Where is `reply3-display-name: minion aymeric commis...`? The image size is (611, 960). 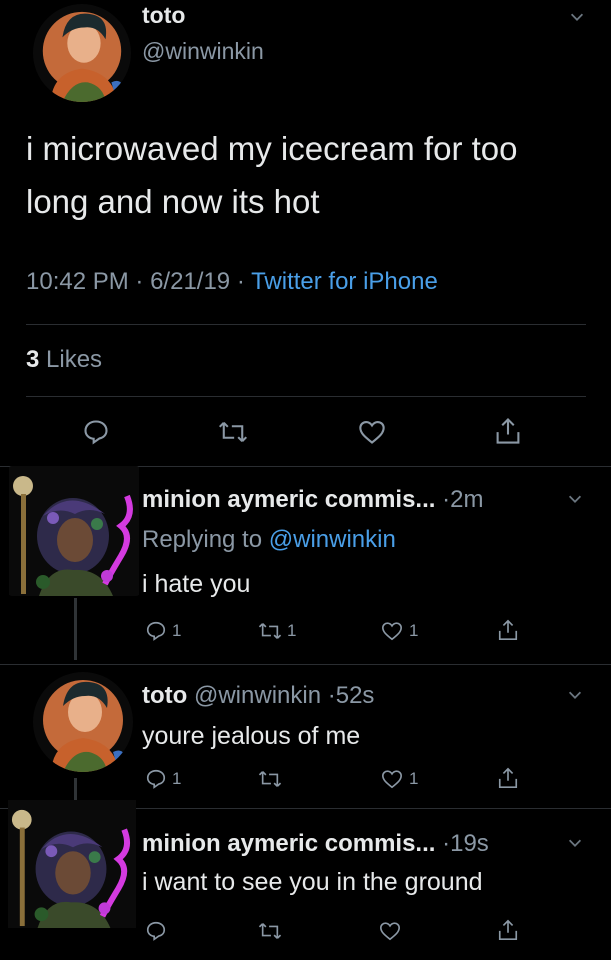 reply3-display-name: minion aymeric commis... is located at coordinates (288, 843).